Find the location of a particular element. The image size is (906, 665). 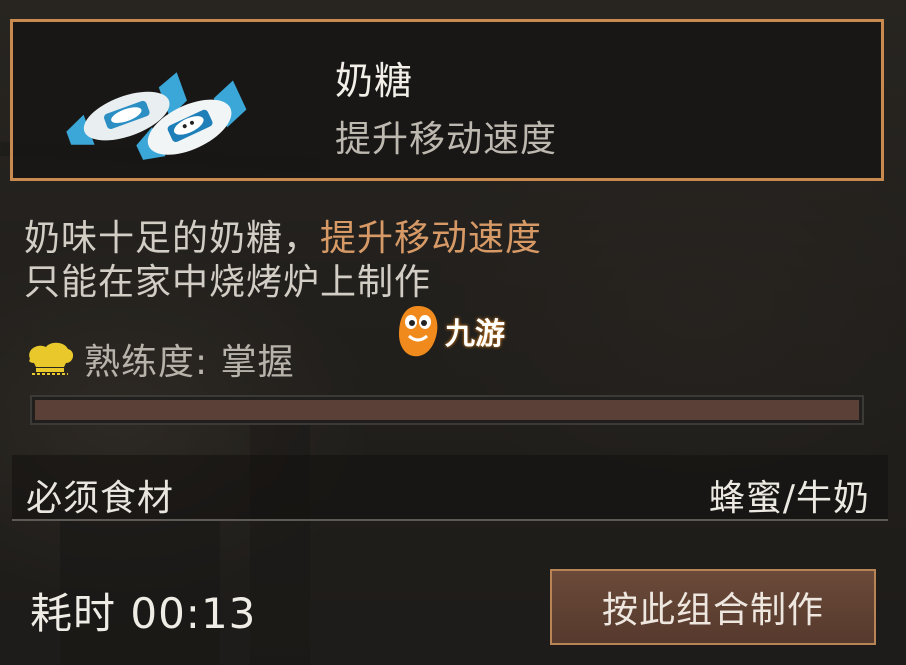

mastery-label: 熟练度: 掌握 is located at coordinates (189, 362).